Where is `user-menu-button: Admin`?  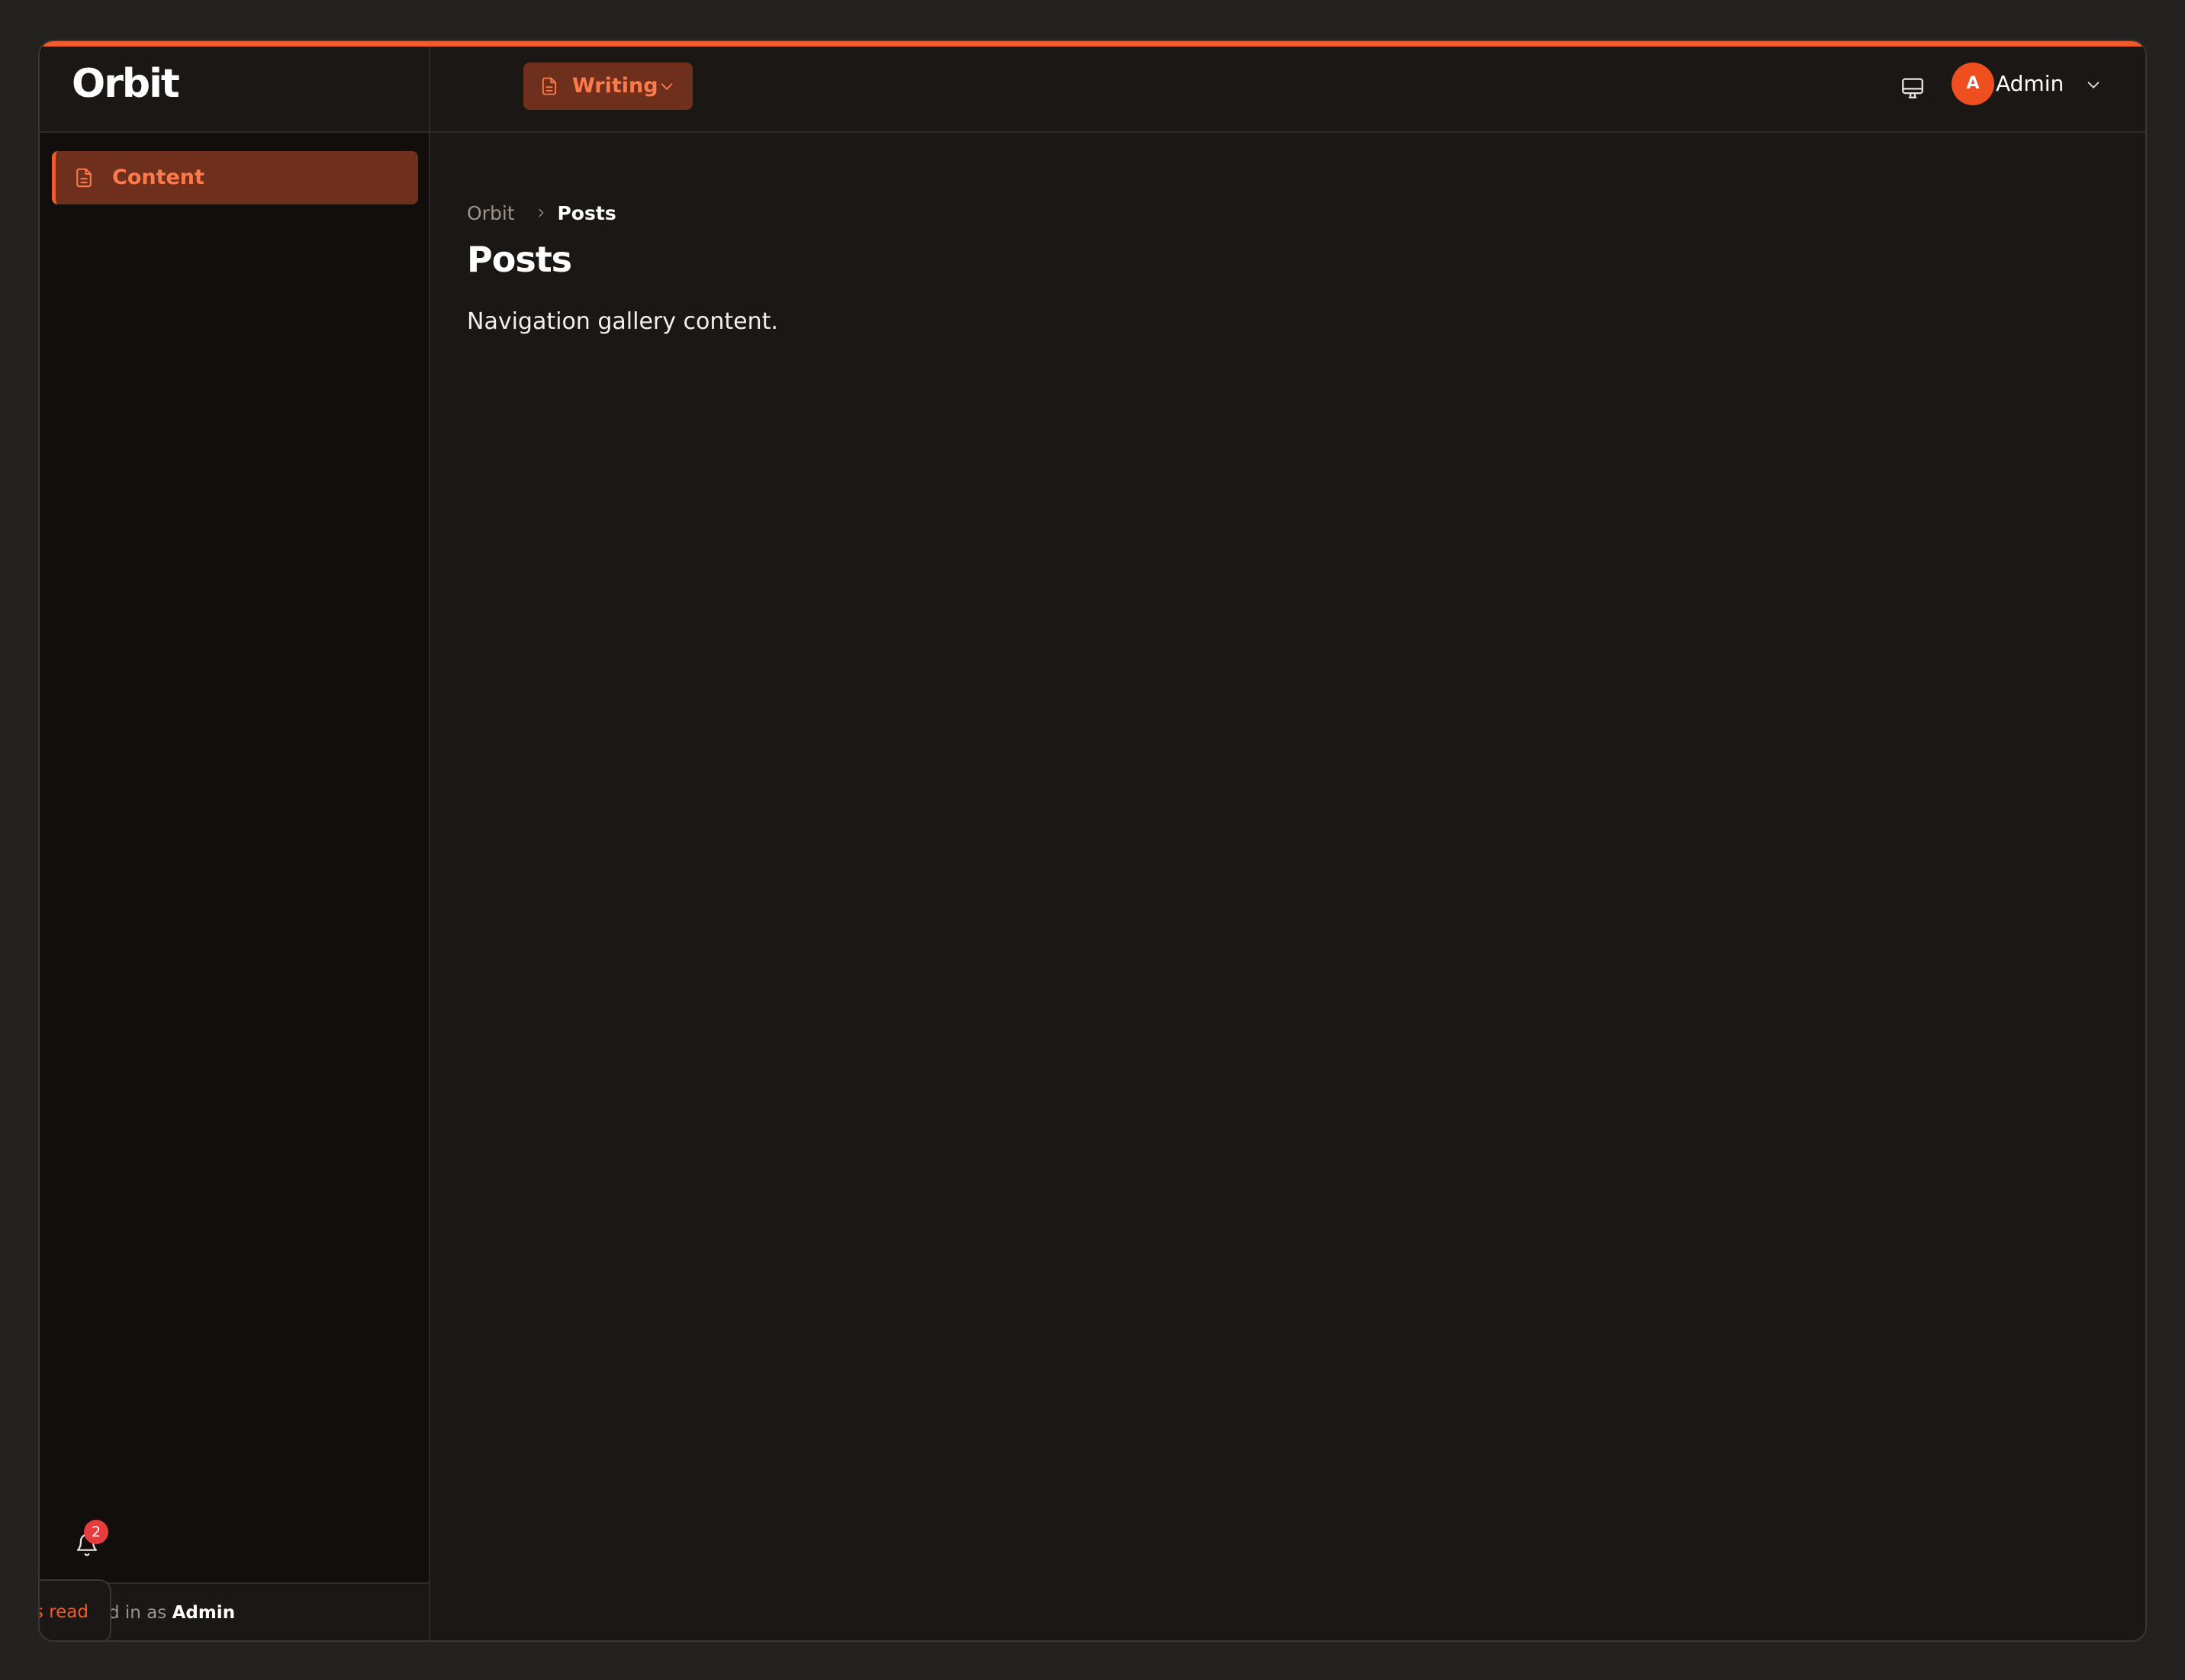 user-menu-button: Admin is located at coordinates (2049, 84).